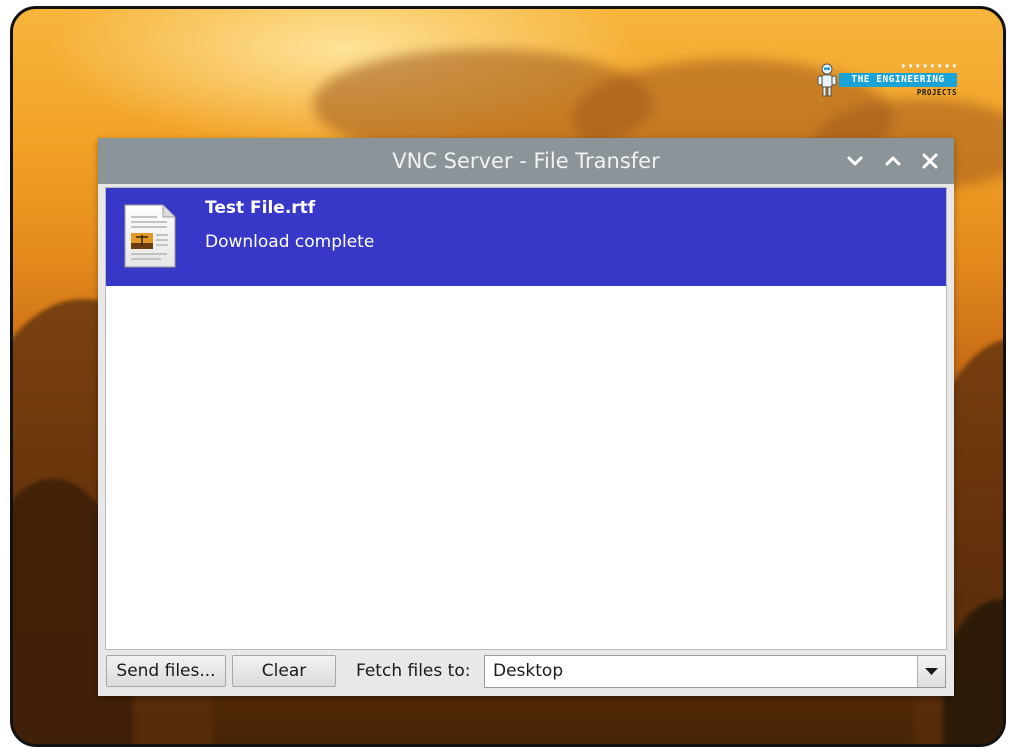 The height and width of the screenshot is (755, 1024). I want to click on triangle-down-icon, so click(931, 671).